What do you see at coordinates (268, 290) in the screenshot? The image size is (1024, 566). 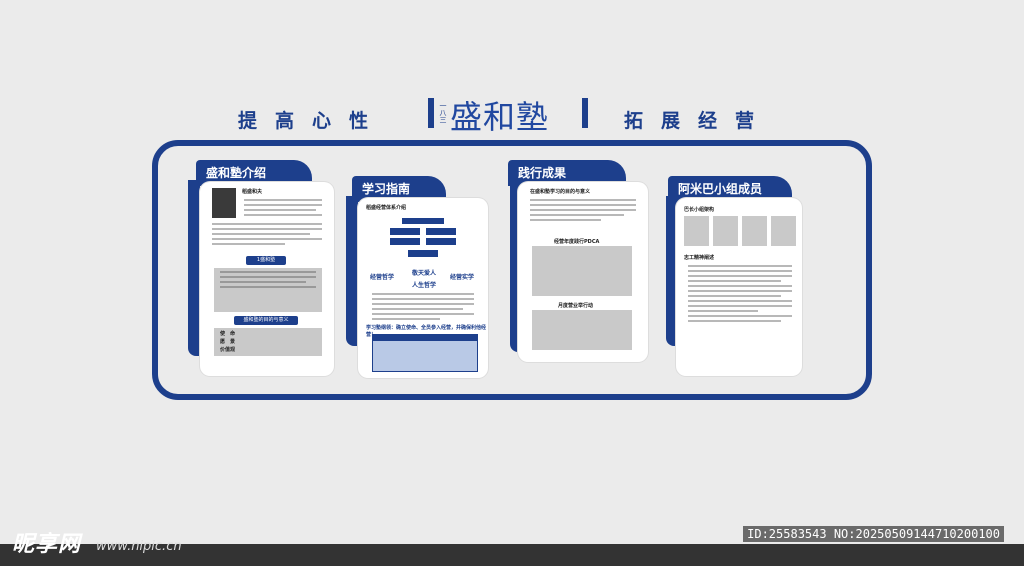 I see `intro-gray-box` at bounding box center [268, 290].